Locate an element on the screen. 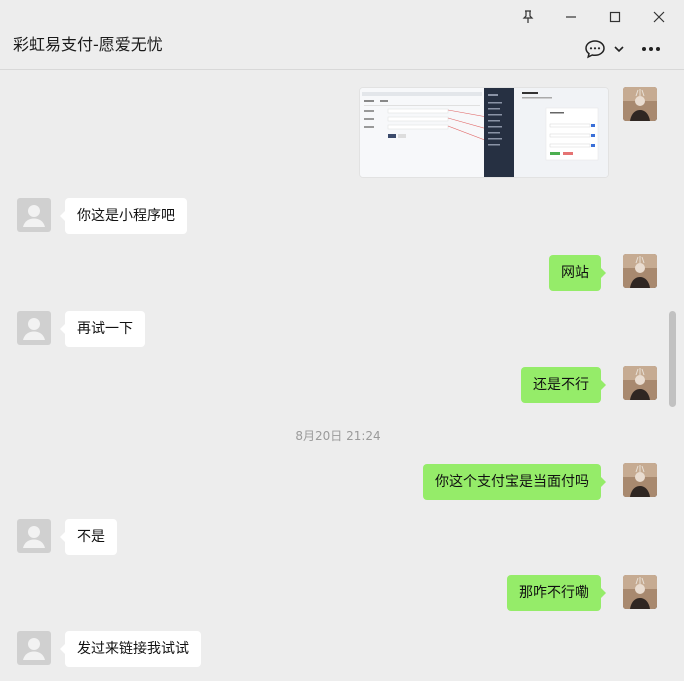  message-bubble-sent: 你这个支付宝是当面付吗 is located at coordinates (514, 482).